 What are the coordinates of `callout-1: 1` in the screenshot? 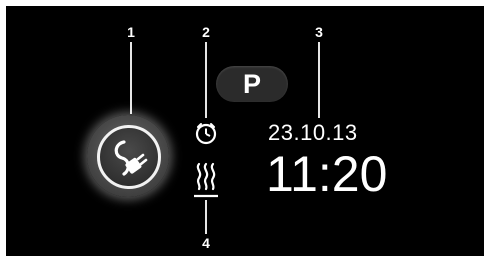 It's located at (131, 32).